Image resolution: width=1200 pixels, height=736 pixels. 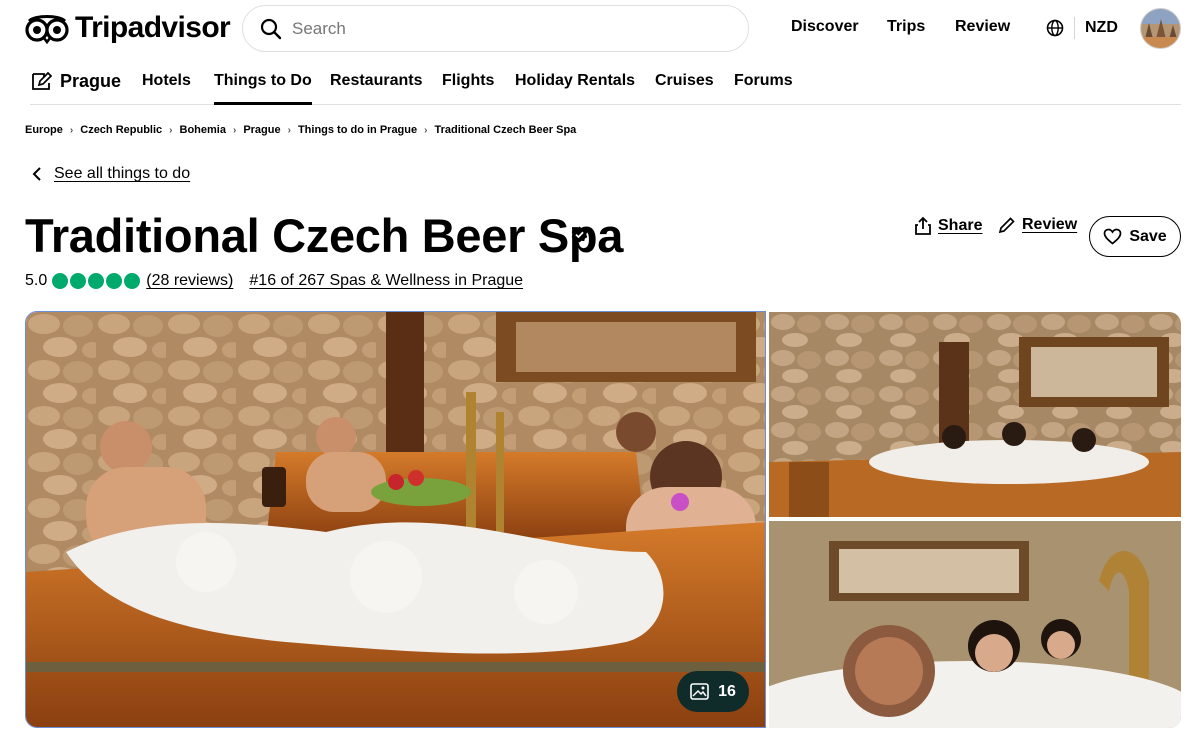 I want to click on gallery-photo-bottom, so click(x=975, y=624).